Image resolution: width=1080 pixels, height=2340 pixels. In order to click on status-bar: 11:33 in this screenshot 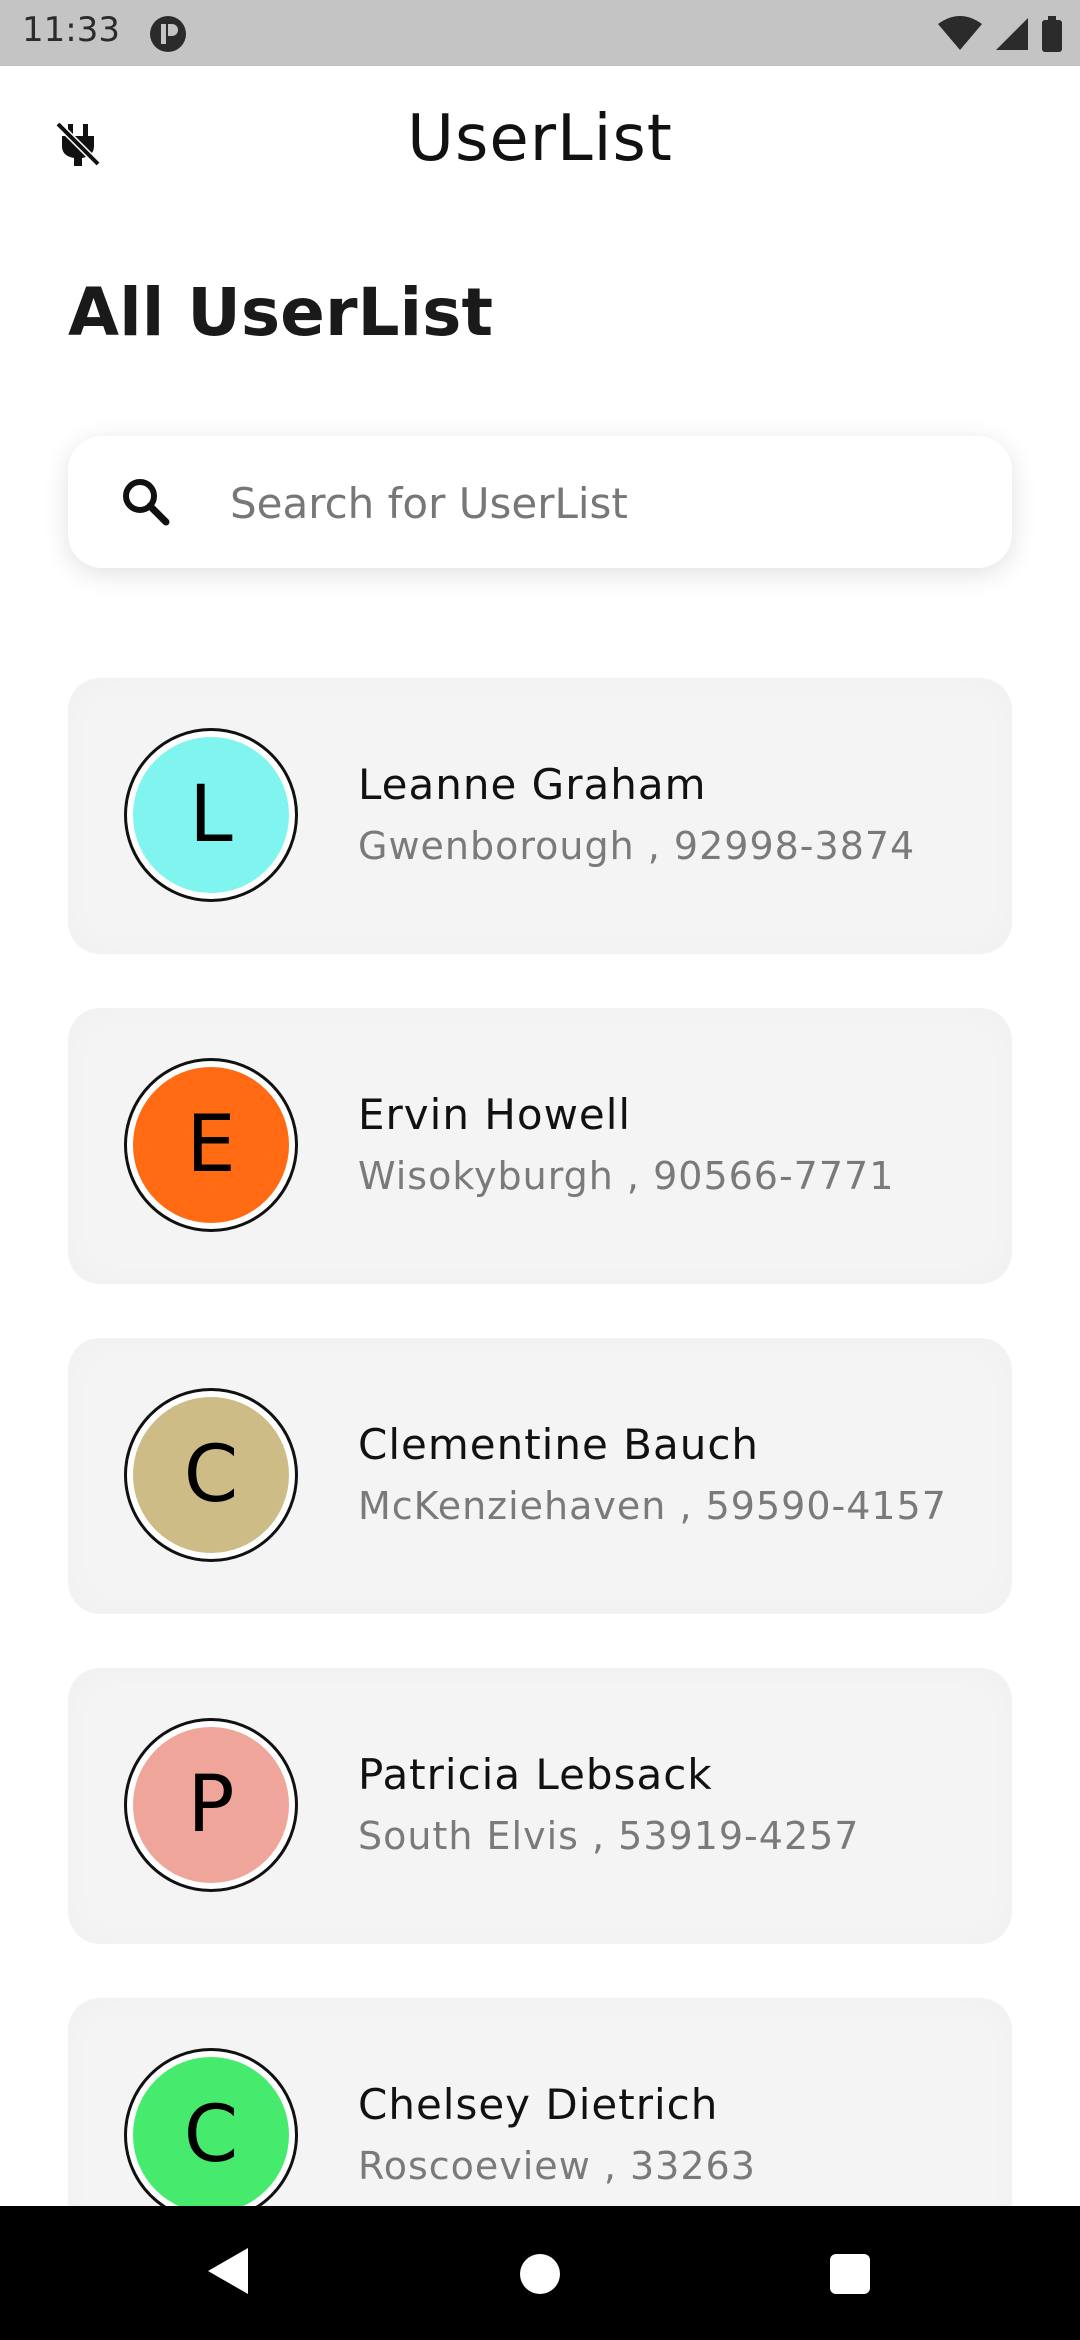, I will do `click(540, 33)`.